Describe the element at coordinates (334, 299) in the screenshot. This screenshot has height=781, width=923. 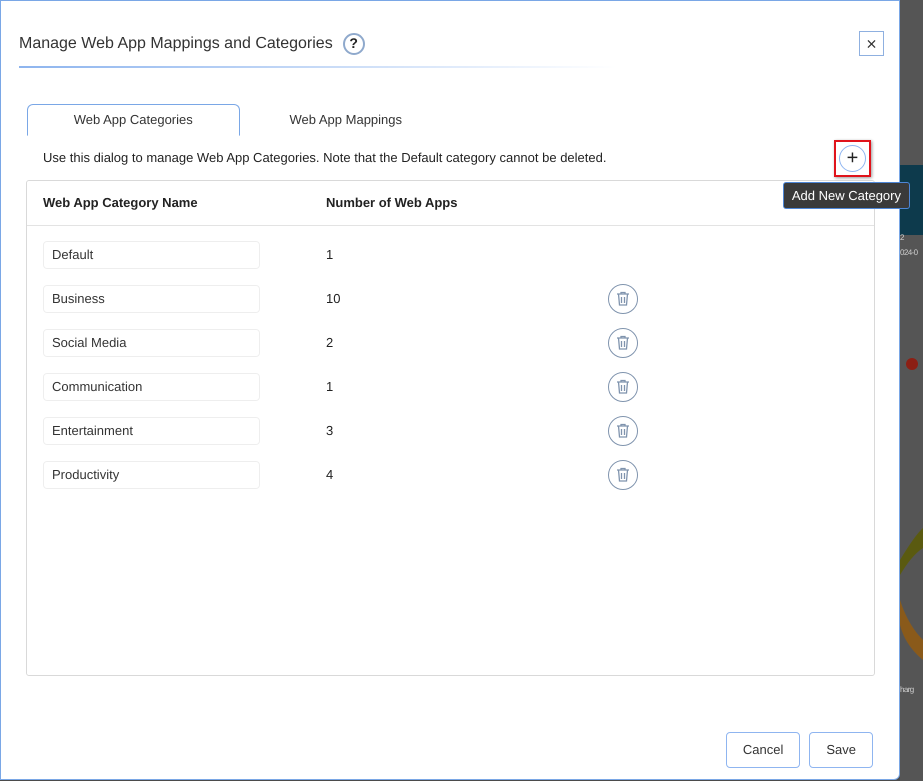
I see `app-count: 10` at that location.